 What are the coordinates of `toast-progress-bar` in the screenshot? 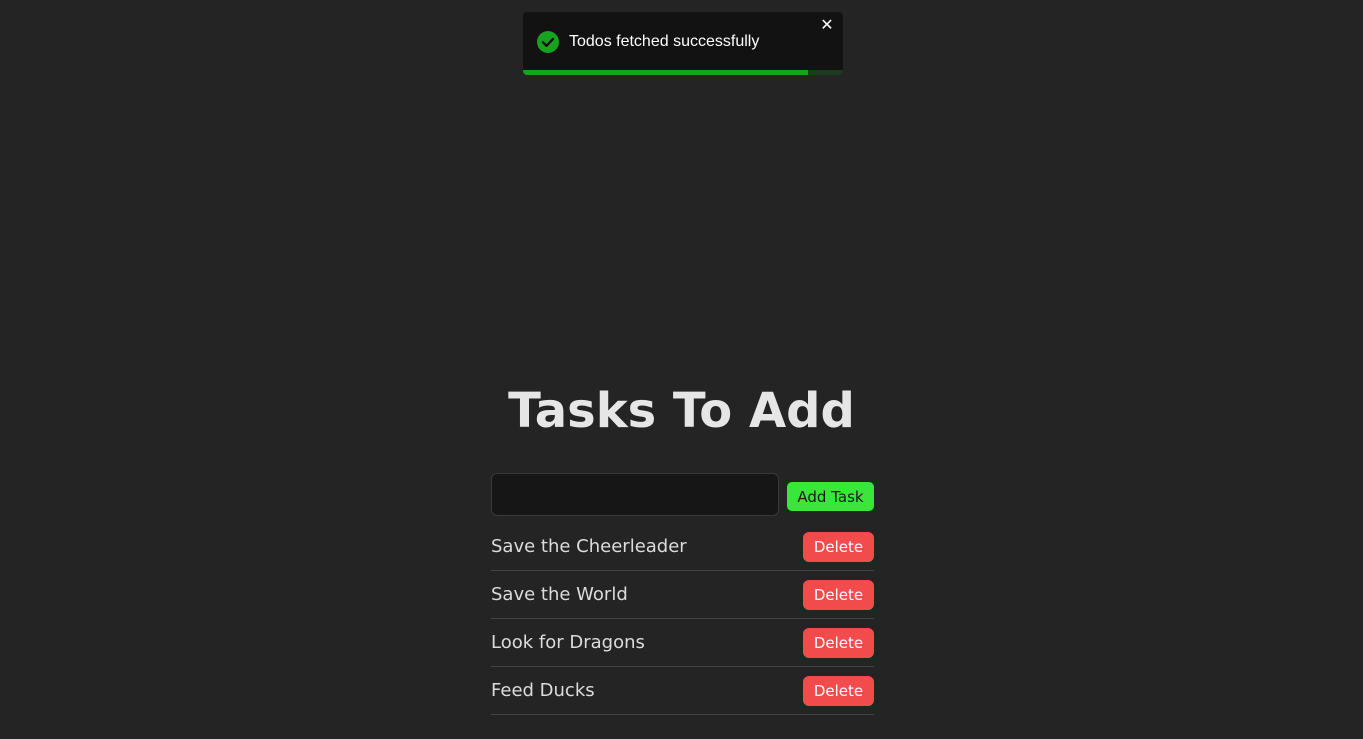 It's located at (683, 72).